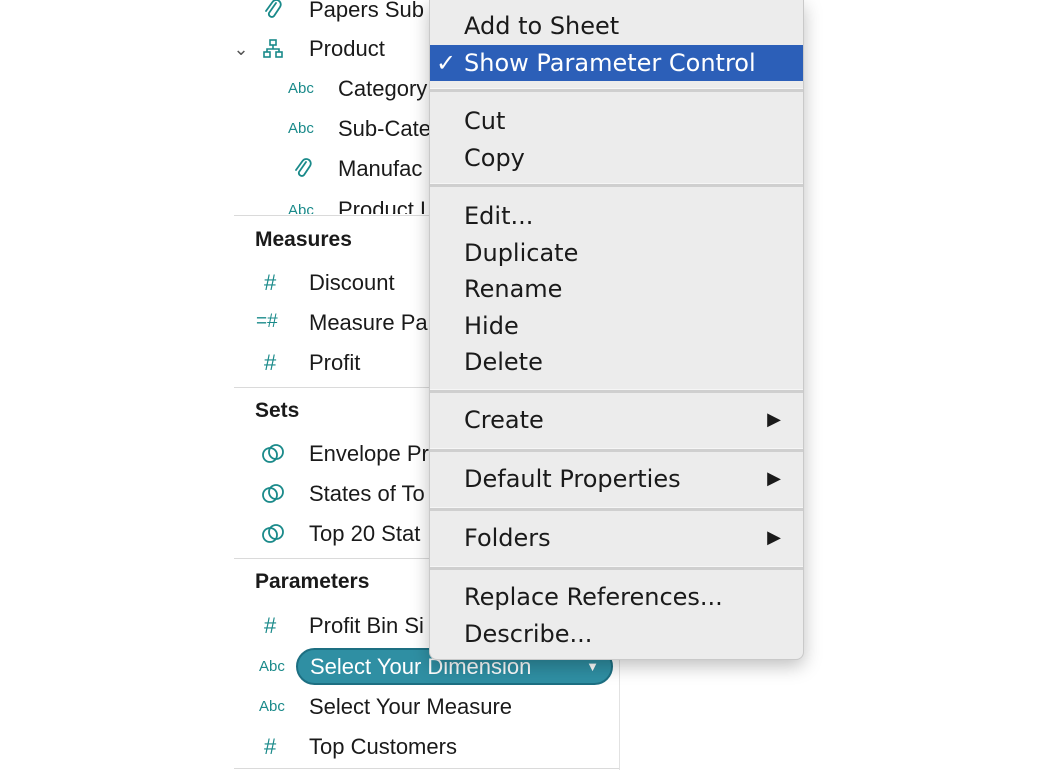 This screenshot has height=770, width=1046. I want to click on menu-item-label: Show Parameter Control, so click(610, 63).